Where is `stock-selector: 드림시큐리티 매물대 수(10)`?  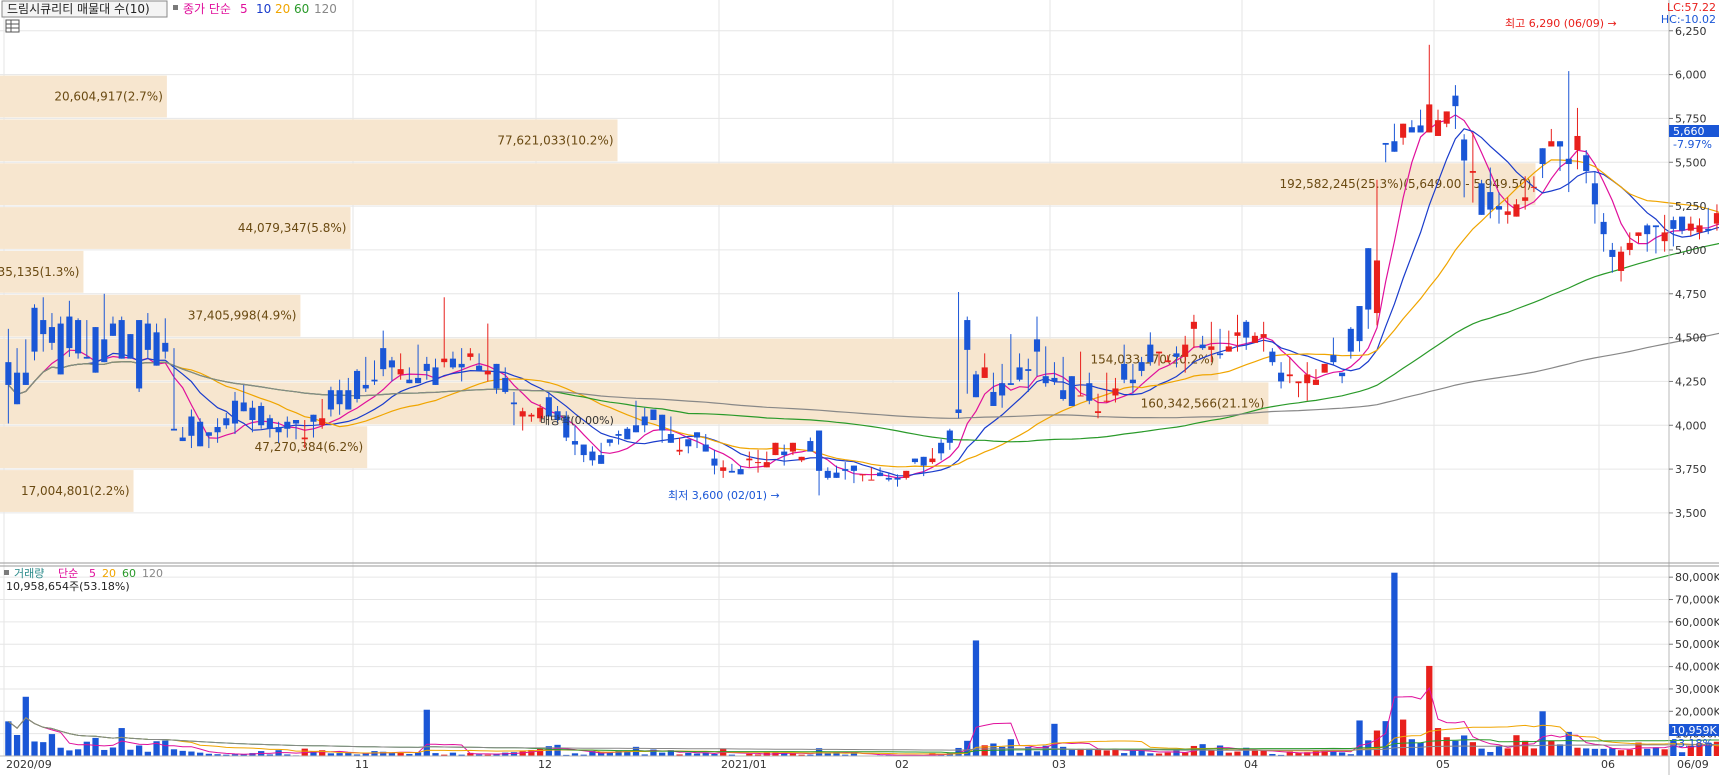 stock-selector: 드림시큐리티 매물대 수(10) is located at coordinates (78, 9).